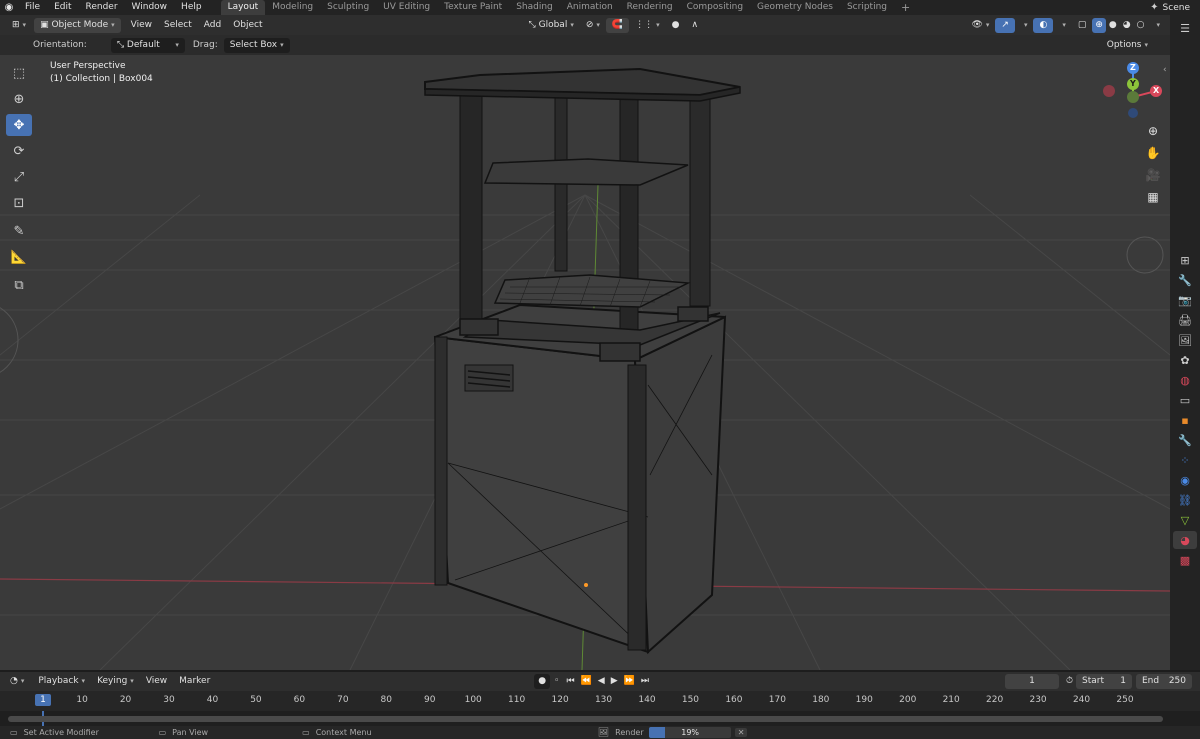 Image resolution: width=1200 pixels, height=739 pixels. Describe the element at coordinates (1185, 500) in the screenshot. I see `constraints-icon: ⛓` at that location.